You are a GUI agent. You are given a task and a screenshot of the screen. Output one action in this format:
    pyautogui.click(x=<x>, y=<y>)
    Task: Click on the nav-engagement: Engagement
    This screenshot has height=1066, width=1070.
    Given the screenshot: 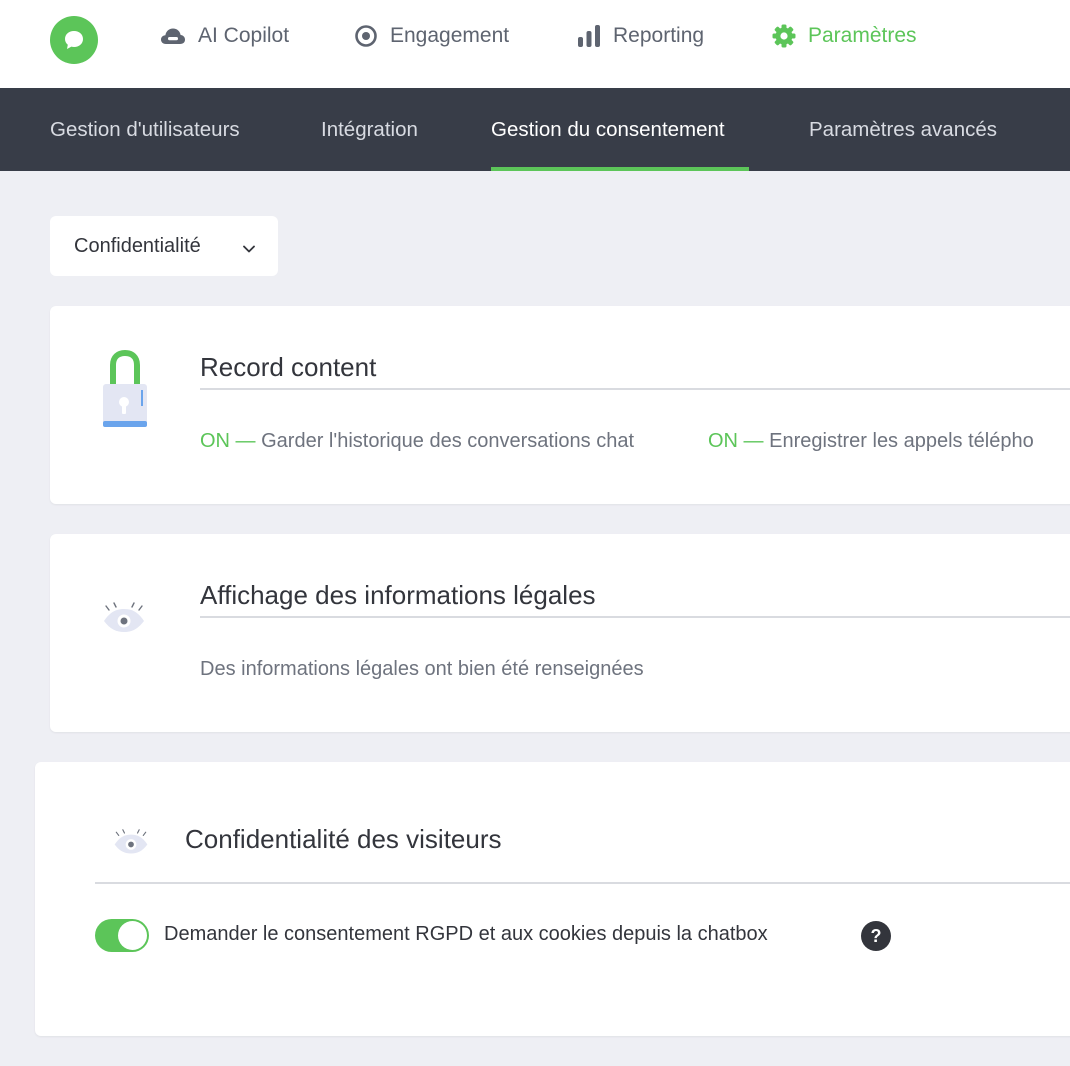 What is the action you would take?
    pyautogui.click(x=431, y=36)
    